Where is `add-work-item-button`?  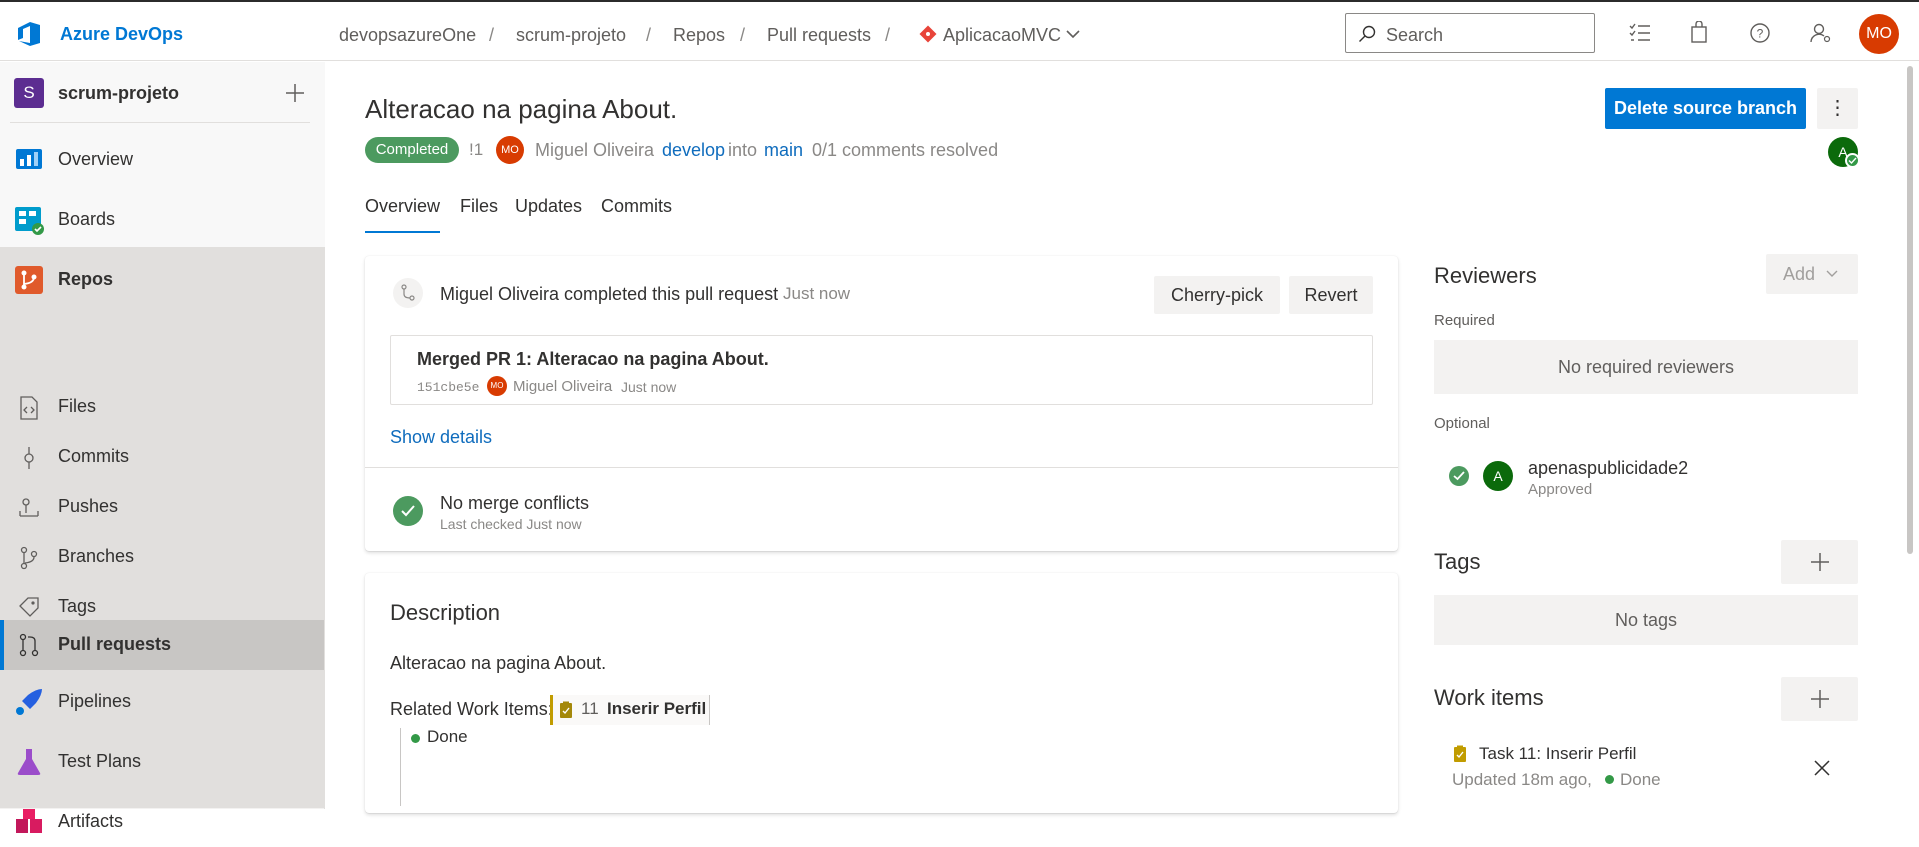 add-work-item-button is located at coordinates (1819, 699).